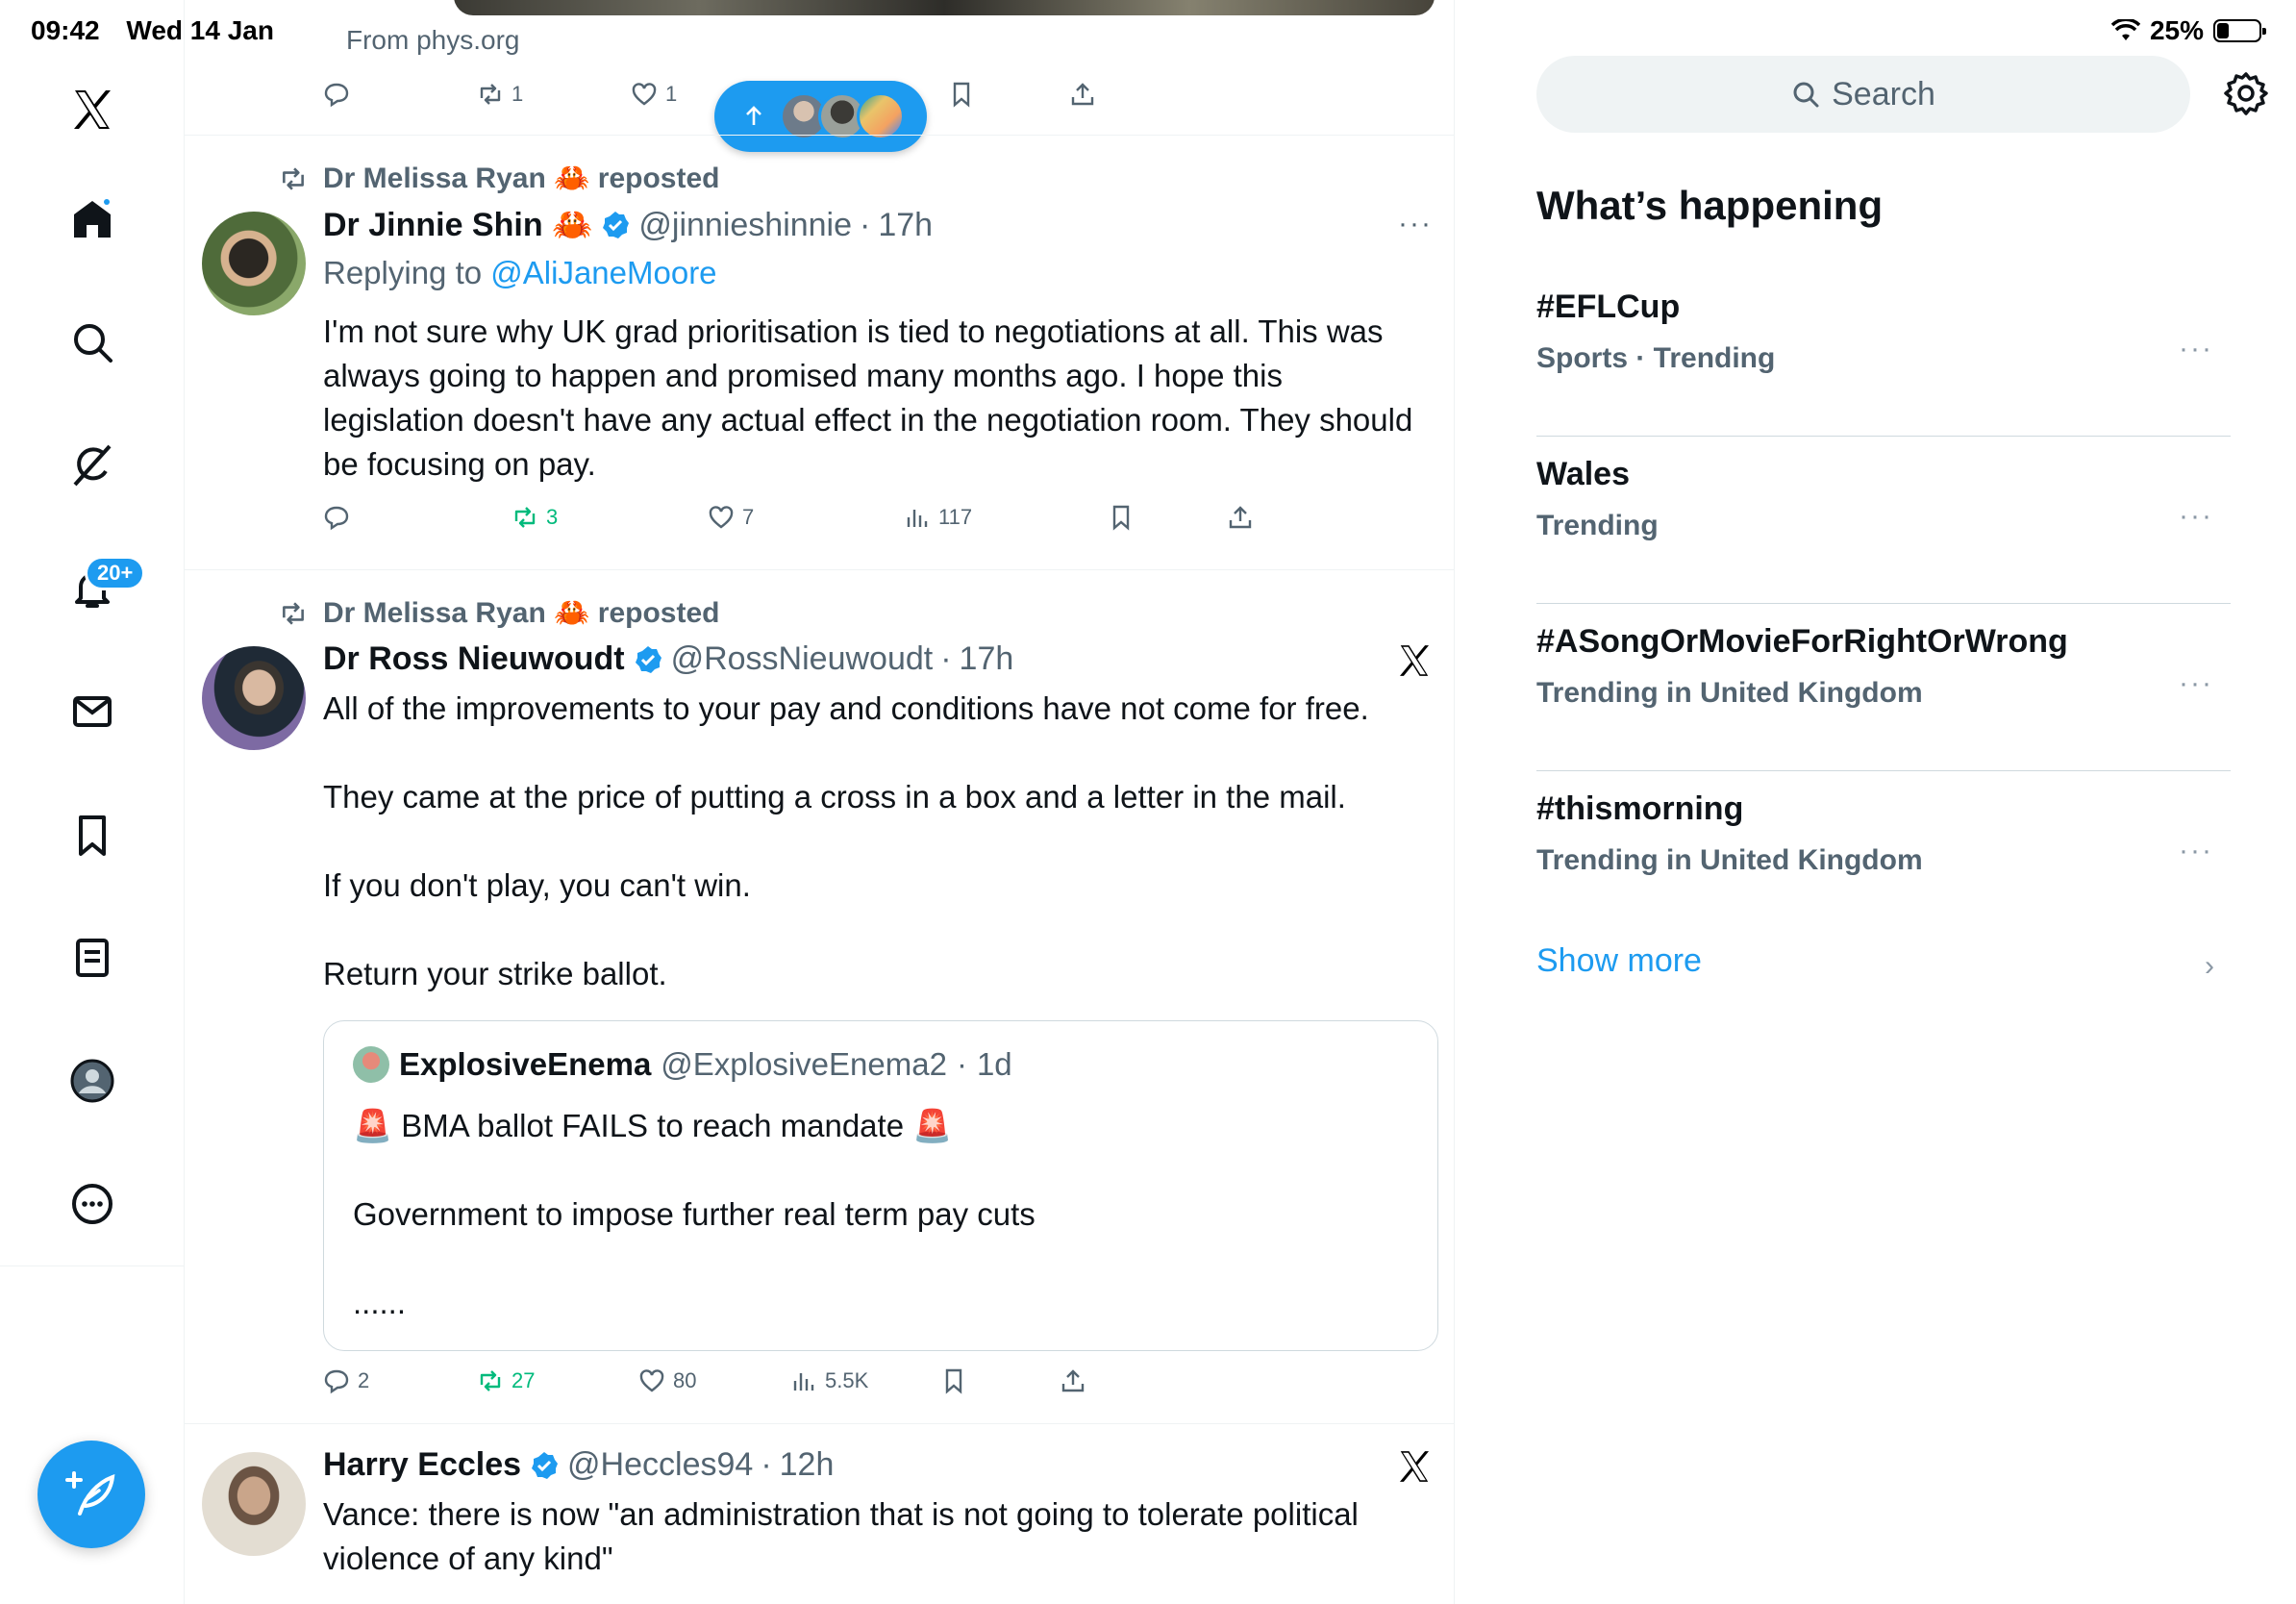 The image size is (2296, 1604). Describe the element at coordinates (92, 219) in the screenshot. I see `home-icon` at that location.